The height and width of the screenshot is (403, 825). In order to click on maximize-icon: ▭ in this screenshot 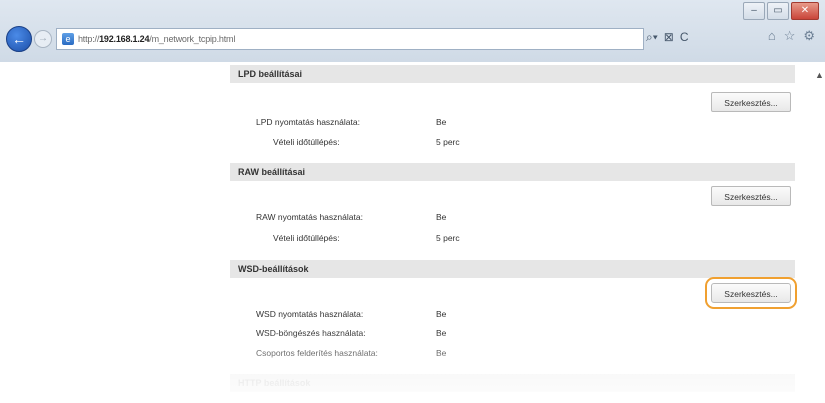, I will do `click(778, 11)`.